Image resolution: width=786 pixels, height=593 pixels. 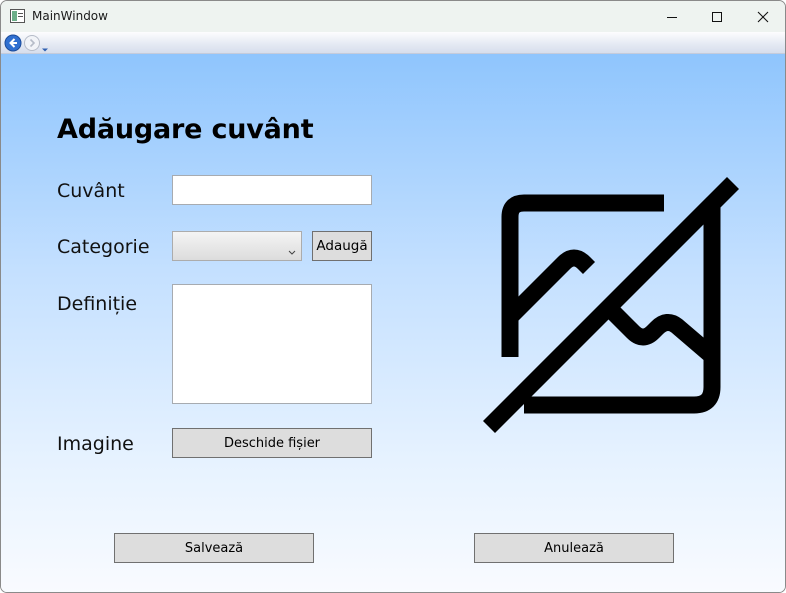 What do you see at coordinates (17, 16) in the screenshot?
I see `app-window-icon` at bounding box center [17, 16].